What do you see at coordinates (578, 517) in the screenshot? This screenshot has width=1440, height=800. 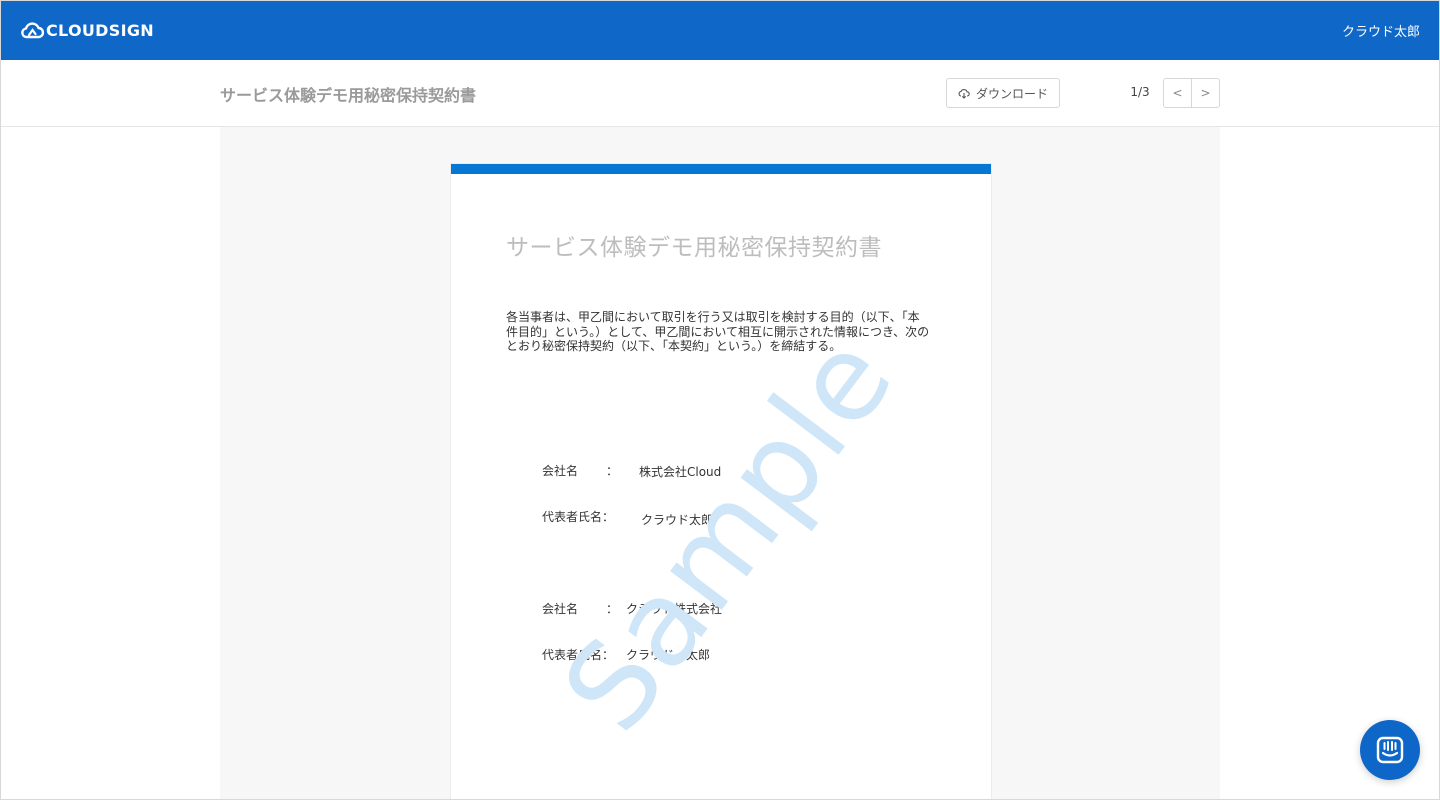 I see `party1-rep-label: 代表者氏名：` at bounding box center [578, 517].